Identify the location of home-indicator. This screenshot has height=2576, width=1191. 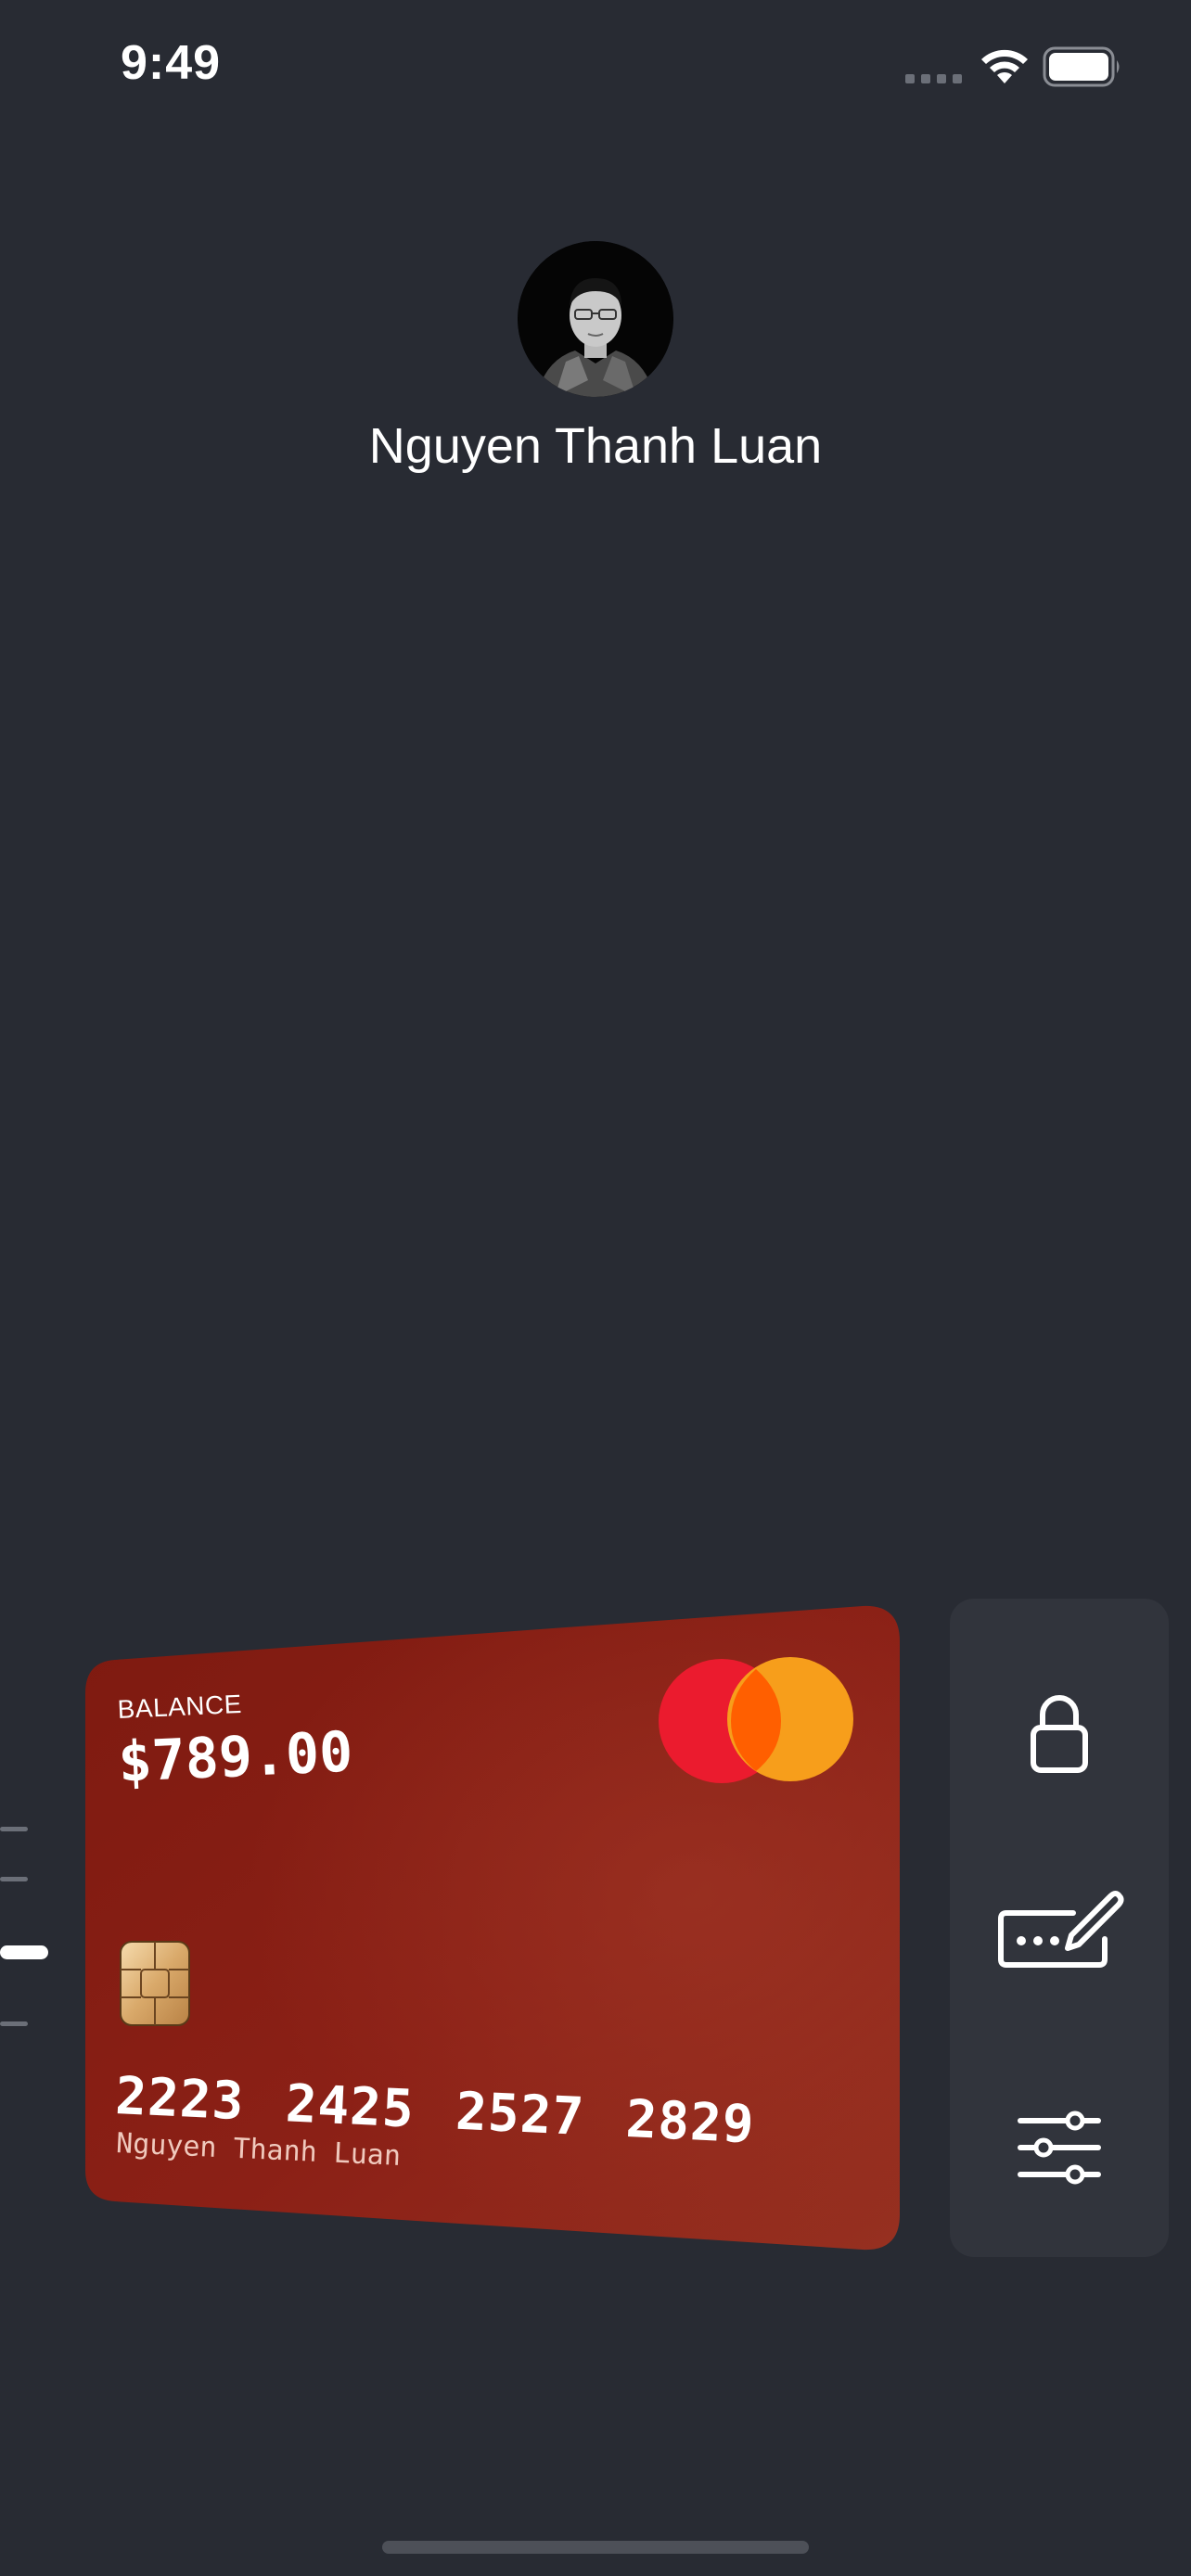
(595, 2547).